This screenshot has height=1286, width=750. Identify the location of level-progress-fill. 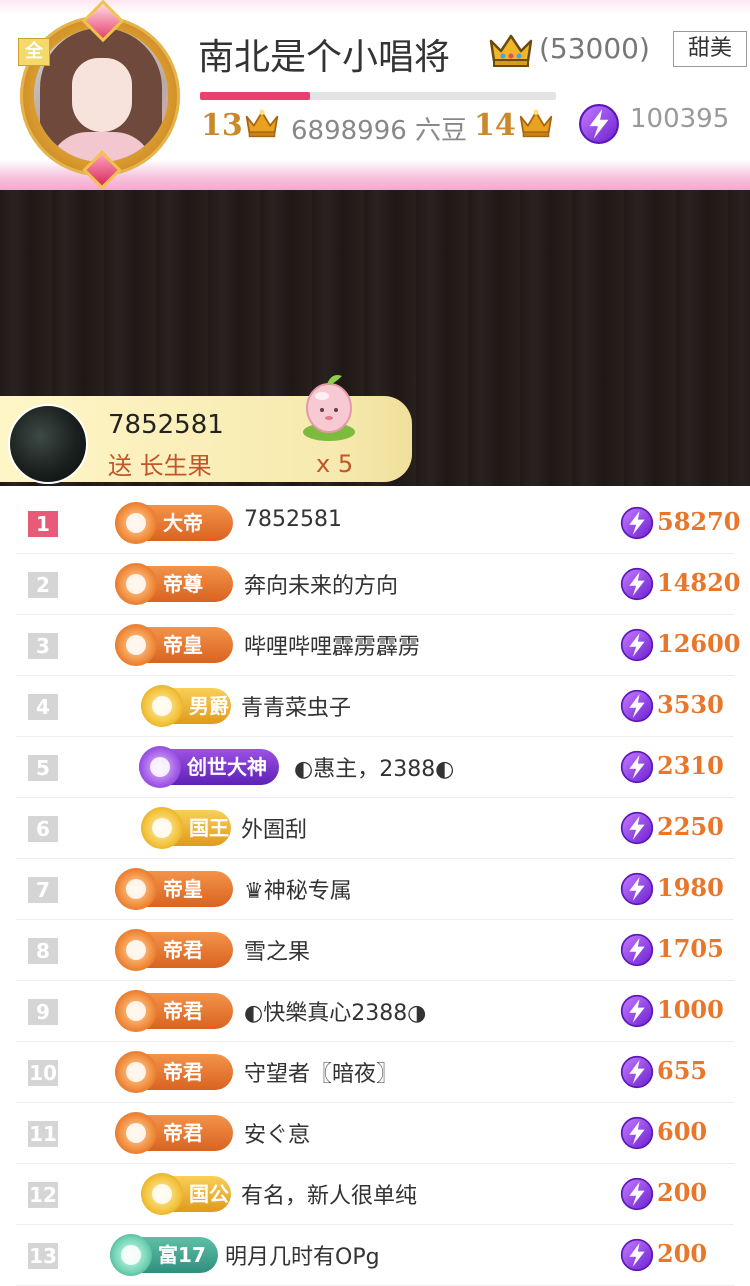
(255, 96).